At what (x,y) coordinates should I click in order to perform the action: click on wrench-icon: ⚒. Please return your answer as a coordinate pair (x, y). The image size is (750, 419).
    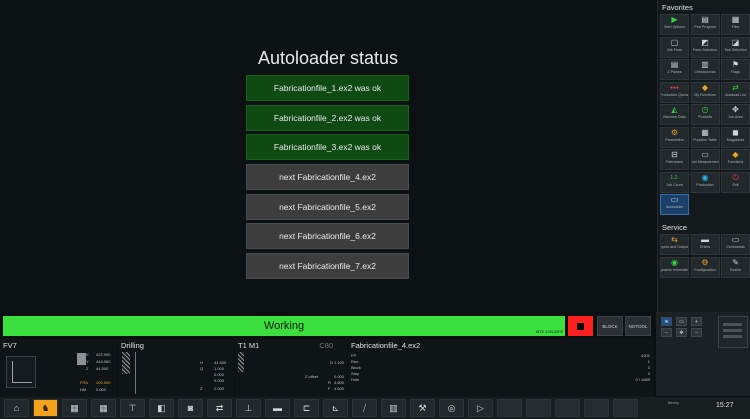
    Looking at the image, I should click on (422, 408).